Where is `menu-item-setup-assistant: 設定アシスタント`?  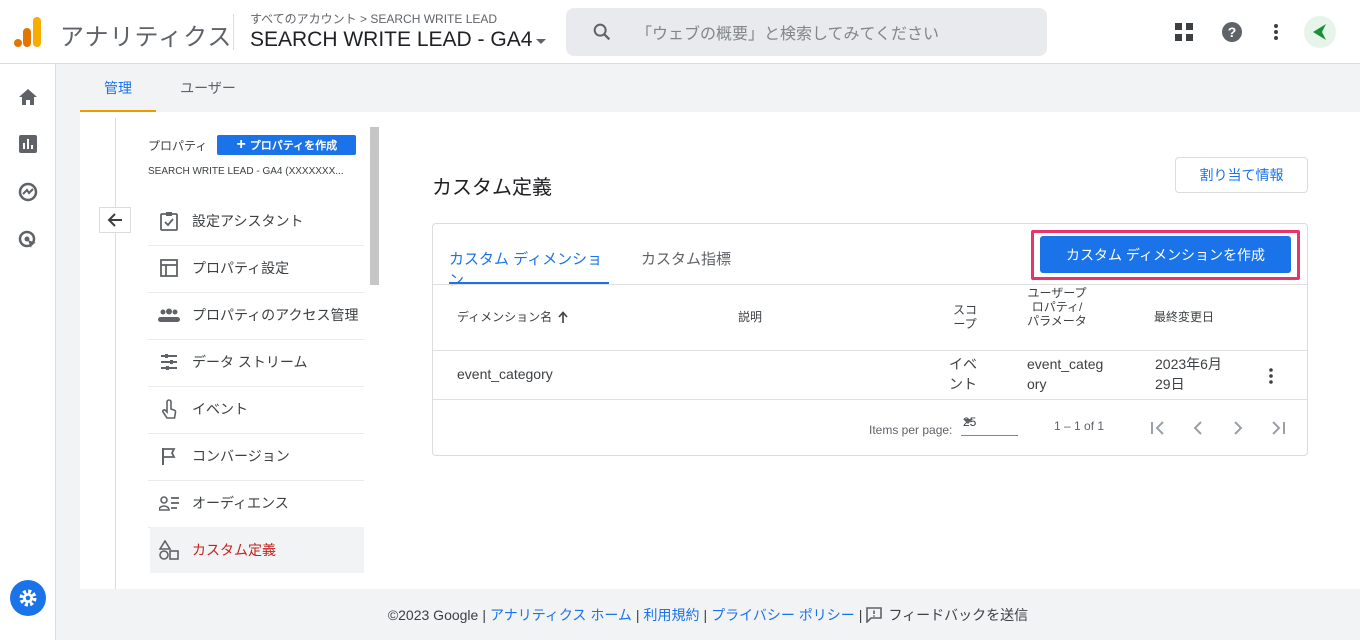 menu-item-setup-assistant: 設定アシスタント is located at coordinates (257, 221).